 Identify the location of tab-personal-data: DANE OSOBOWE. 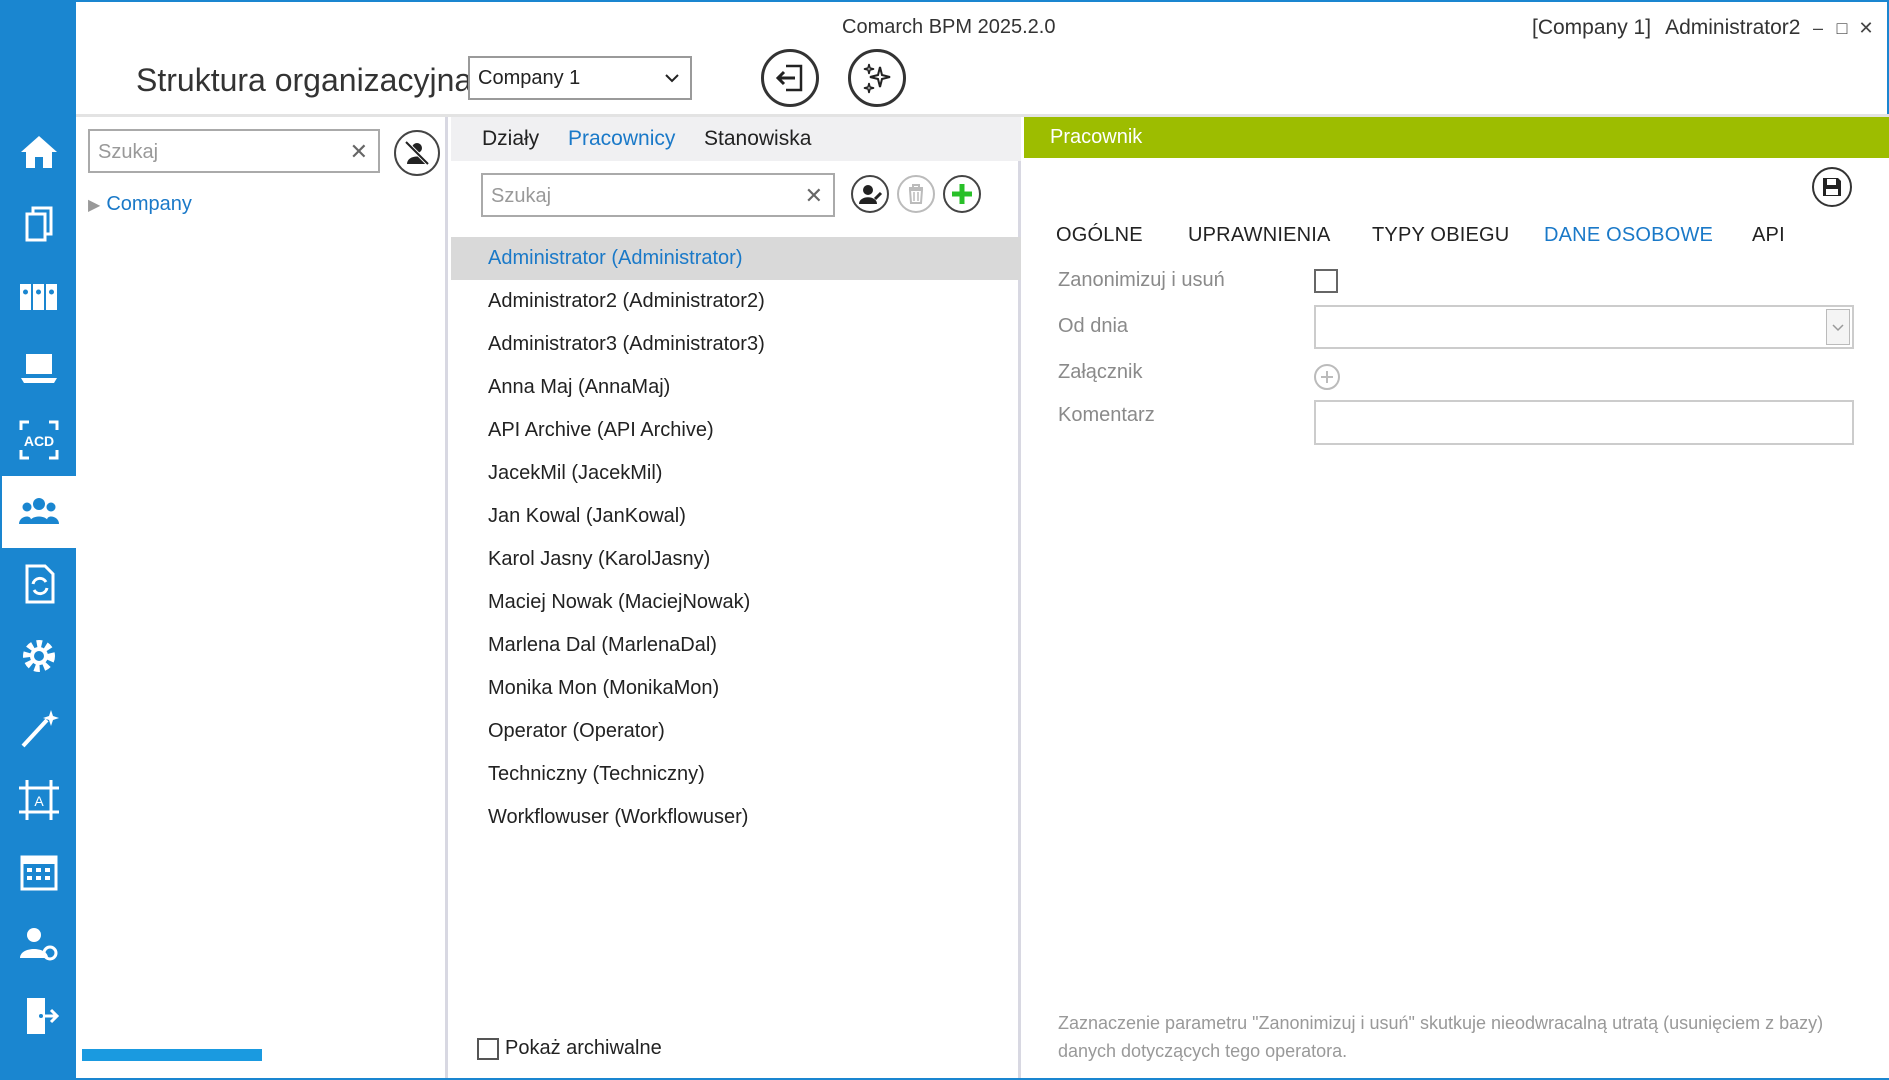
(1628, 235).